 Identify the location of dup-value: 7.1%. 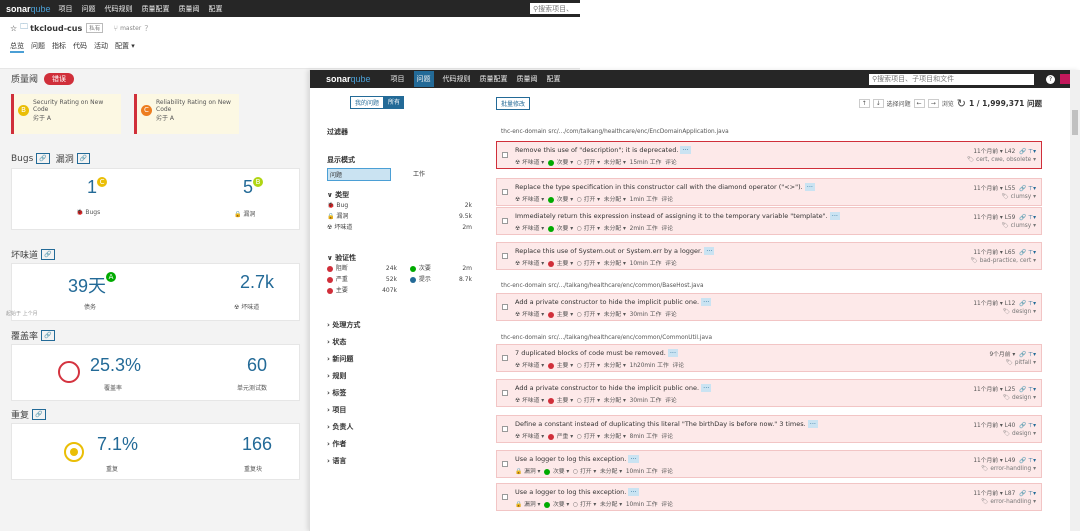
(117, 444).